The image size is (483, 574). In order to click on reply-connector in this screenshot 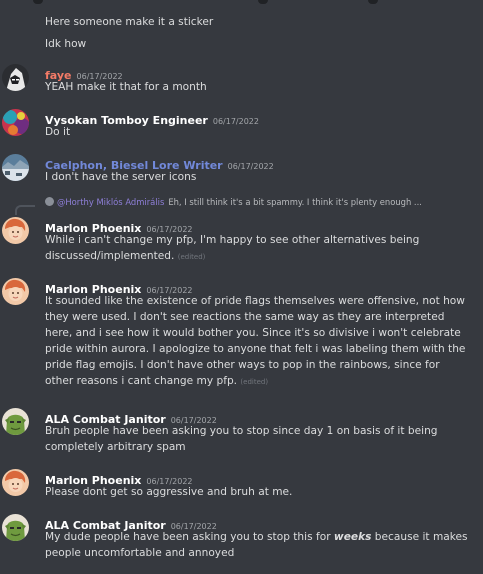, I will do `click(25, 210)`.